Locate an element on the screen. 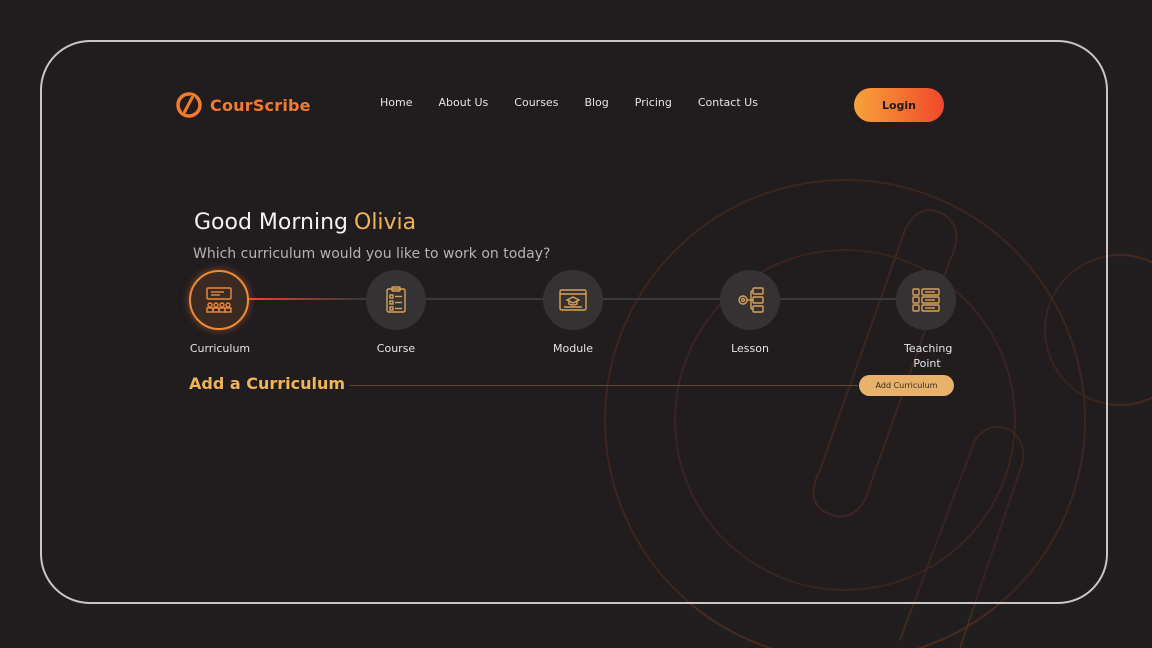 This screenshot has height=648, width=1152. nav-contact-us: Contact Us is located at coordinates (728, 102).